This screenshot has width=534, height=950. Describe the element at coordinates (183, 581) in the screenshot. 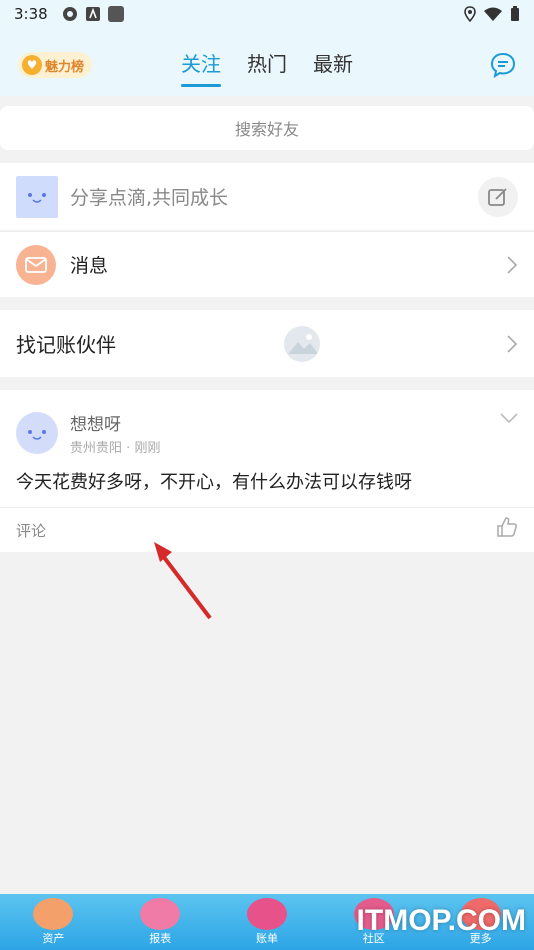

I see `red-arrow-annotation` at that location.